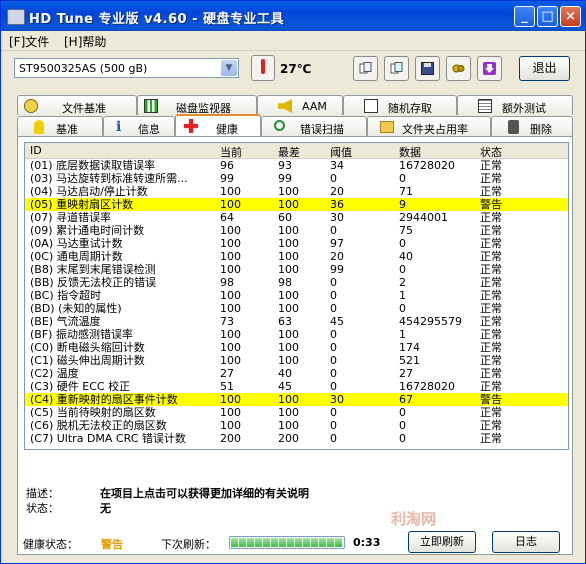  Describe the element at coordinates (337, 399) in the screenshot. I see `cell-thr: 30` at that location.